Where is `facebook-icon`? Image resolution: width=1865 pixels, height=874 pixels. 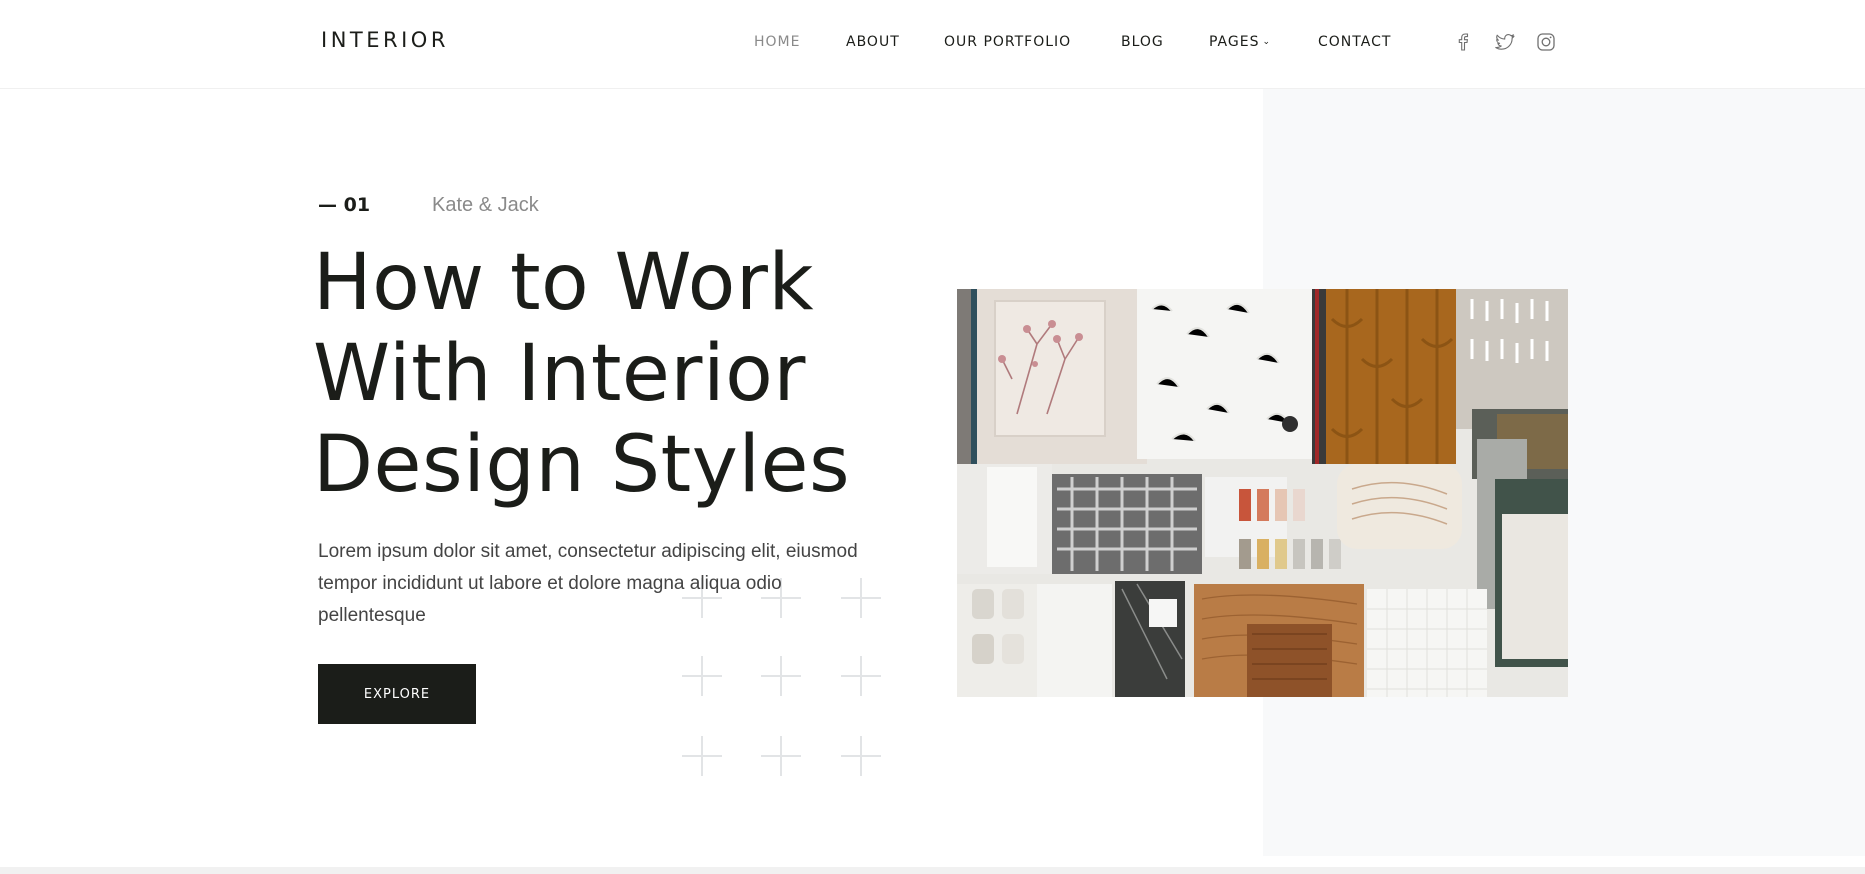
facebook-icon is located at coordinates (1463, 42).